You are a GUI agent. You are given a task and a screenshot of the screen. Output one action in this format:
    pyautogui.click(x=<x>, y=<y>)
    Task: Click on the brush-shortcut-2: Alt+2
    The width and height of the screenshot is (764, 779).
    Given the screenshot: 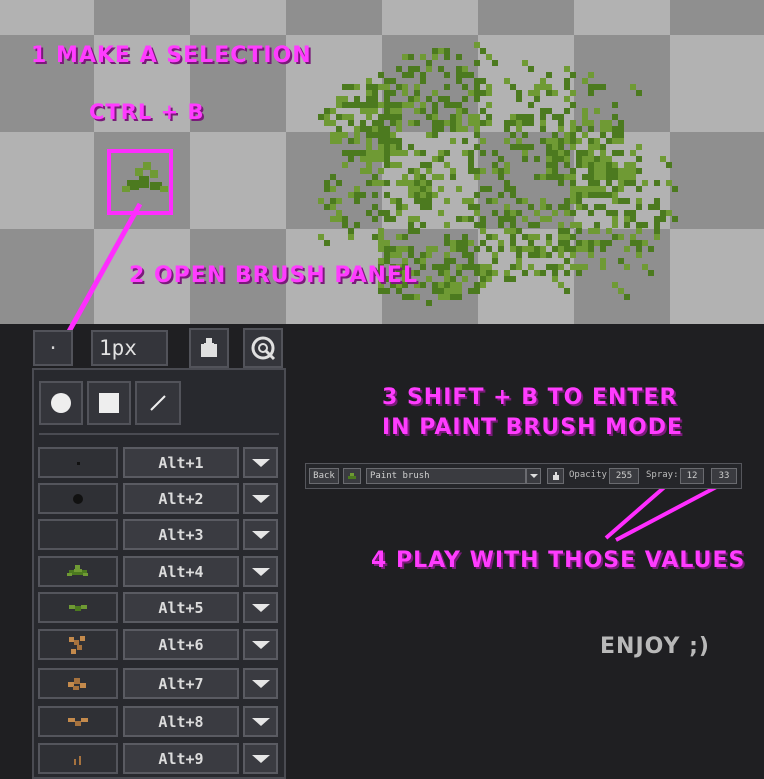 What is the action you would take?
    pyautogui.click(x=181, y=498)
    